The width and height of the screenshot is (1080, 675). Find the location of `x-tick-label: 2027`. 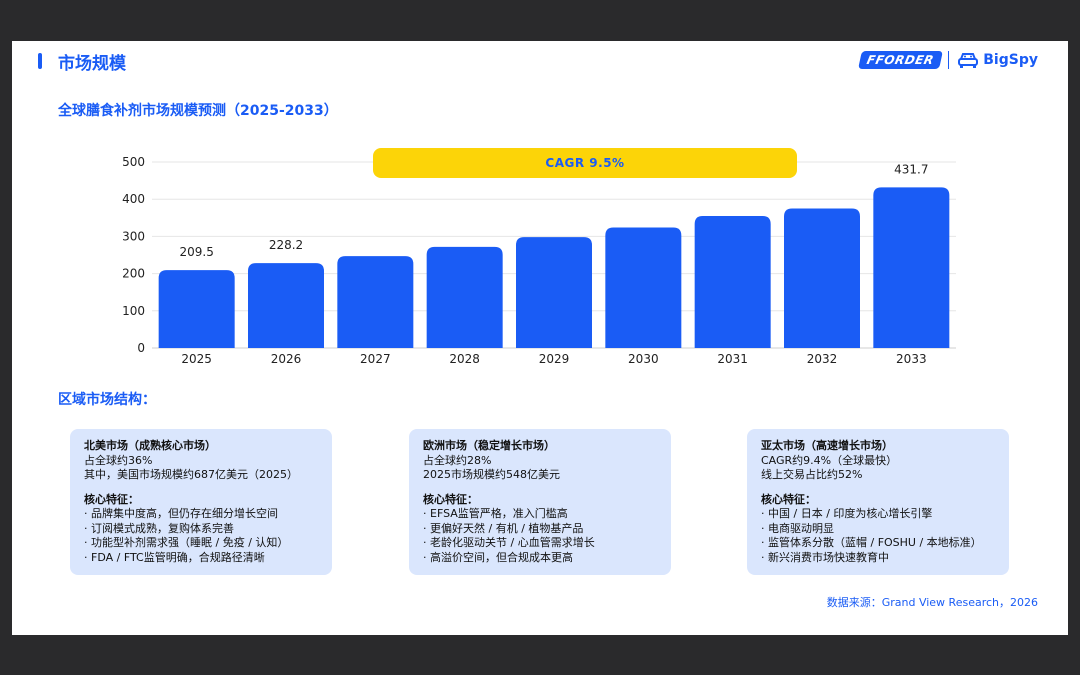

x-tick-label: 2027 is located at coordinates (375, 359).